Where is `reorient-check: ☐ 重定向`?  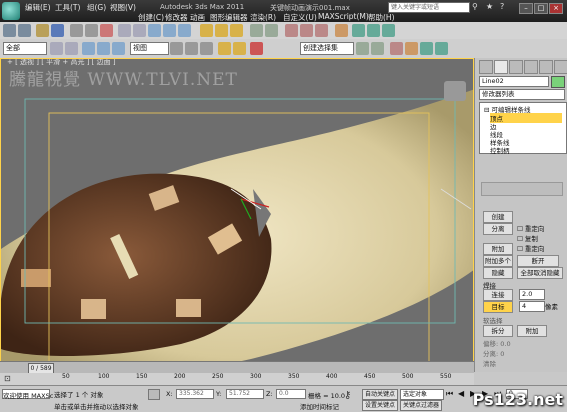 reorient-check: ☐ 重定向 is located at coordinates (530, 228).